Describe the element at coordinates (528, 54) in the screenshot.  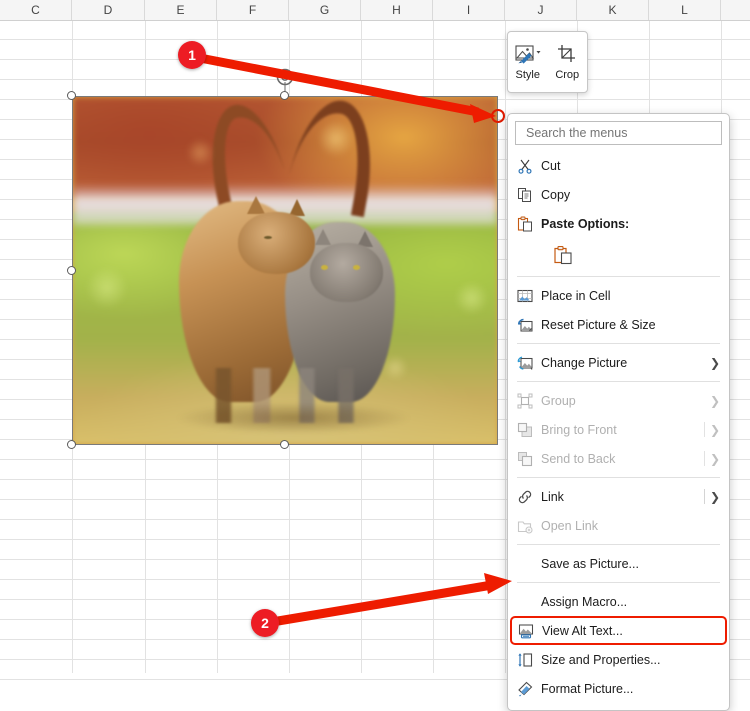
I see `picture-style-icon` at that location.